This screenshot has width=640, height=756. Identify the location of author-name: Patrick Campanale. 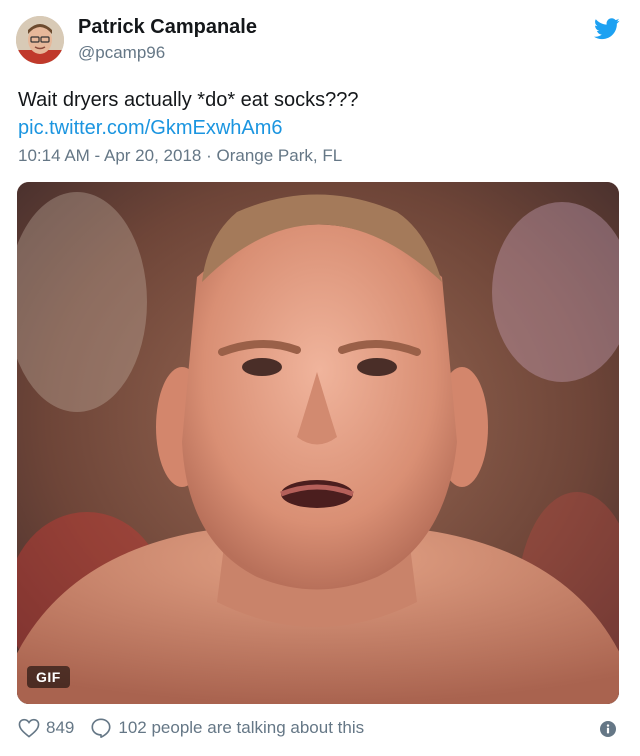
(167, 27).